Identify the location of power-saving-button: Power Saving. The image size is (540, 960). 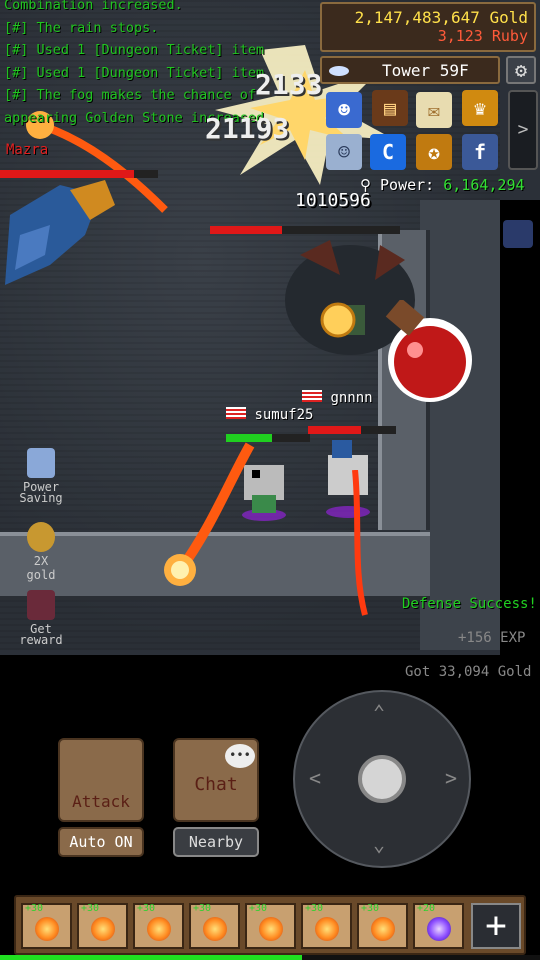
(41, 476).